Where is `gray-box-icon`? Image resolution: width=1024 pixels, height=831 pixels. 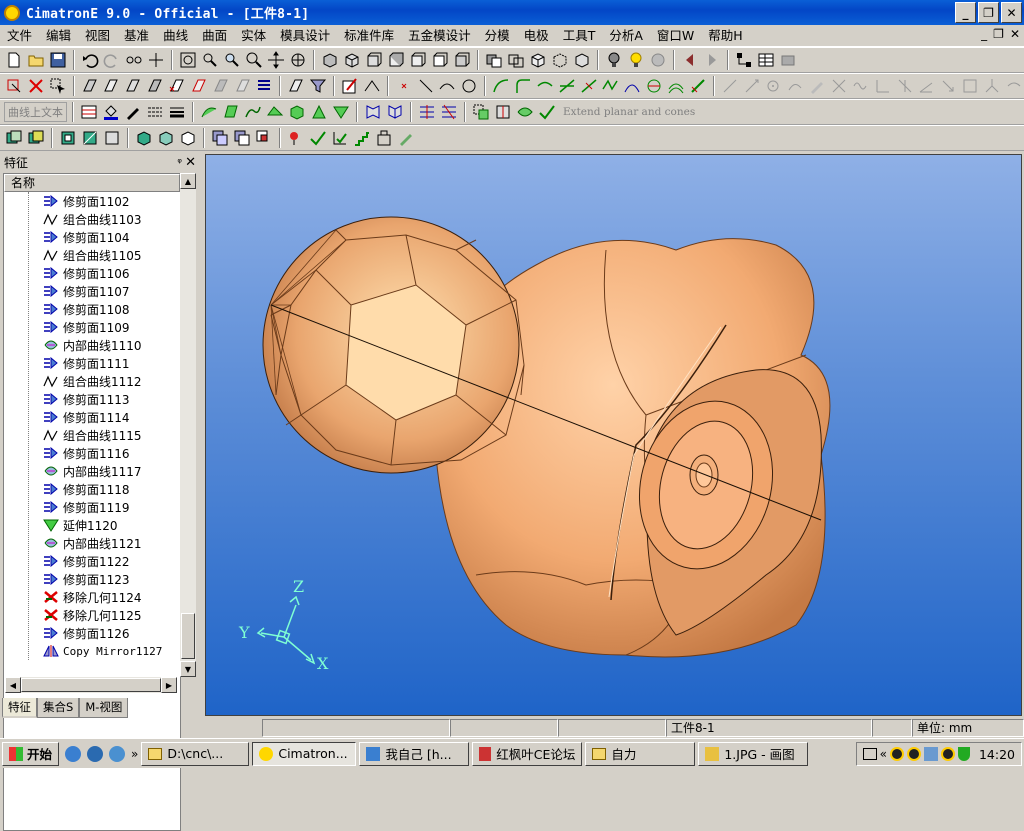
gray-box-icon is located at coordinates (970, 86).